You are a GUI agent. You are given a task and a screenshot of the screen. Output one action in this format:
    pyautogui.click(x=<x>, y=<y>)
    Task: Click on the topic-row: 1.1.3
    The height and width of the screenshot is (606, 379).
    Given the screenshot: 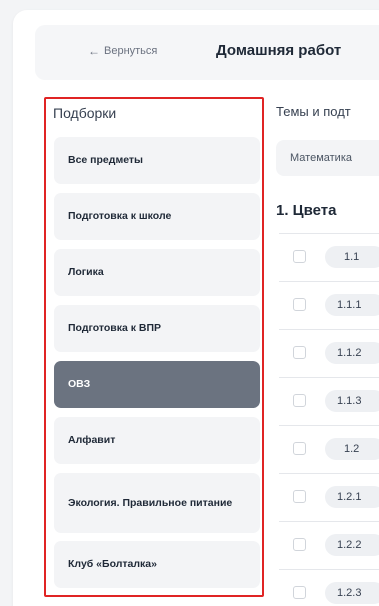 What is the action you would take?
    pyautogui.click(x=329, y=401)
    